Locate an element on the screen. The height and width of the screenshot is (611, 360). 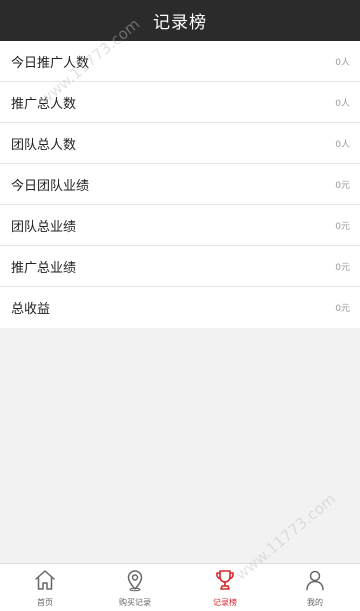
tab-leaderboard: 记录榜 is located at coordinates (225, 587).